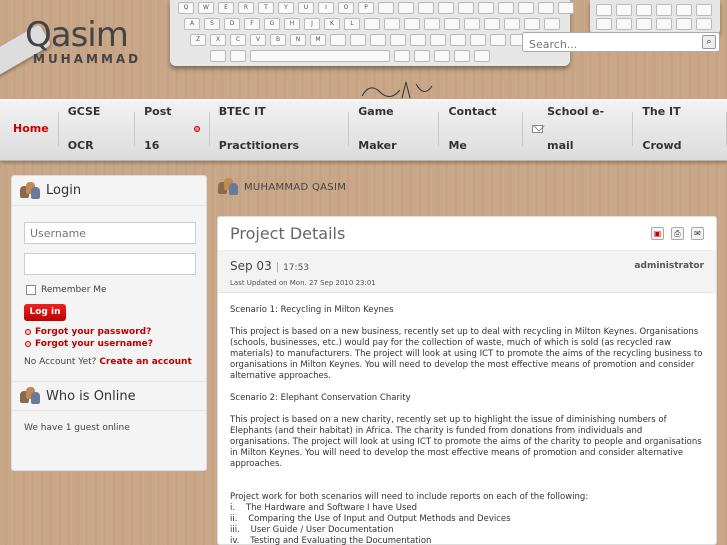 The image size is (727, 545). I want to click on nav-item-post-16: Post 16, so click(172, 128).